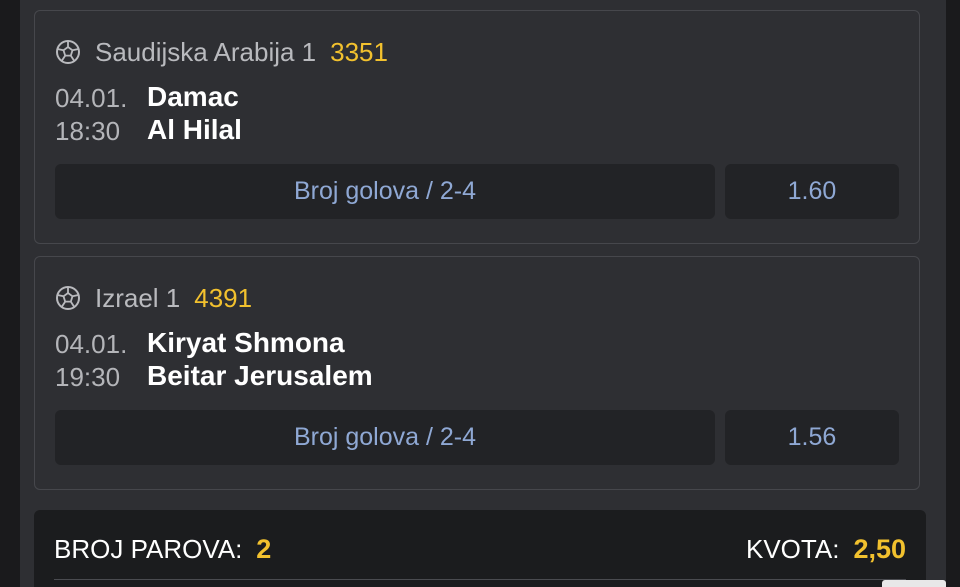 The image size is (960, 587). I want to click on league-row: Saudijska Arabija 1 3351, so click(221, 52).